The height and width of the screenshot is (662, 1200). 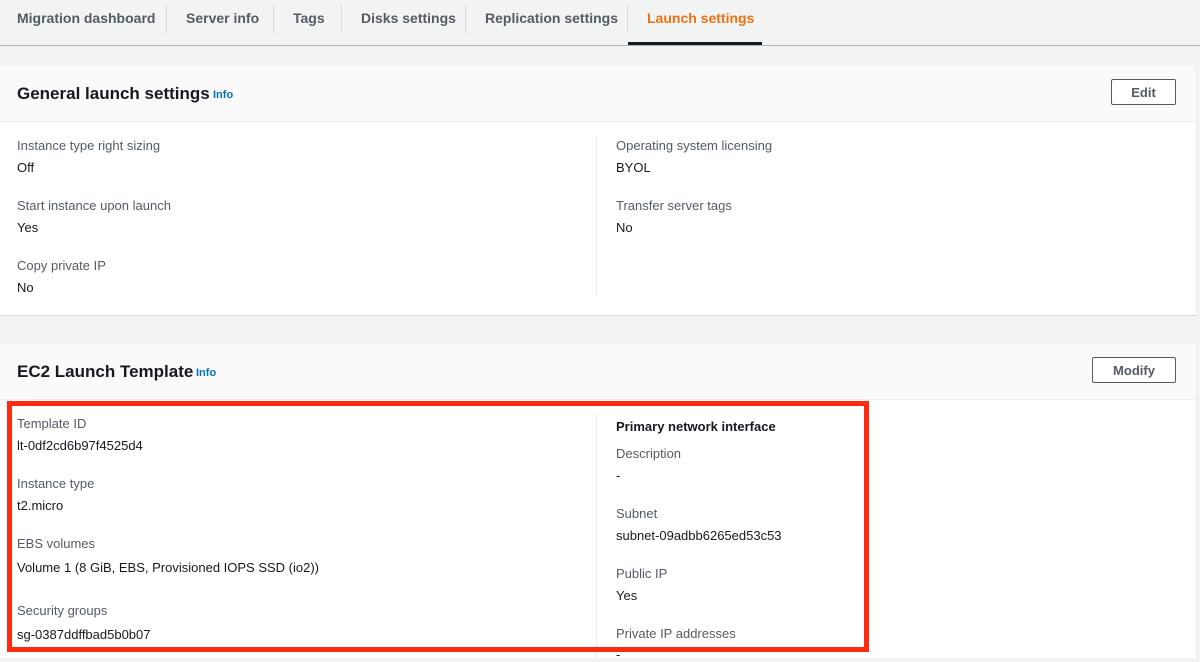 I want to click on tab-server-info: Server info, so click(x=222, y=18).